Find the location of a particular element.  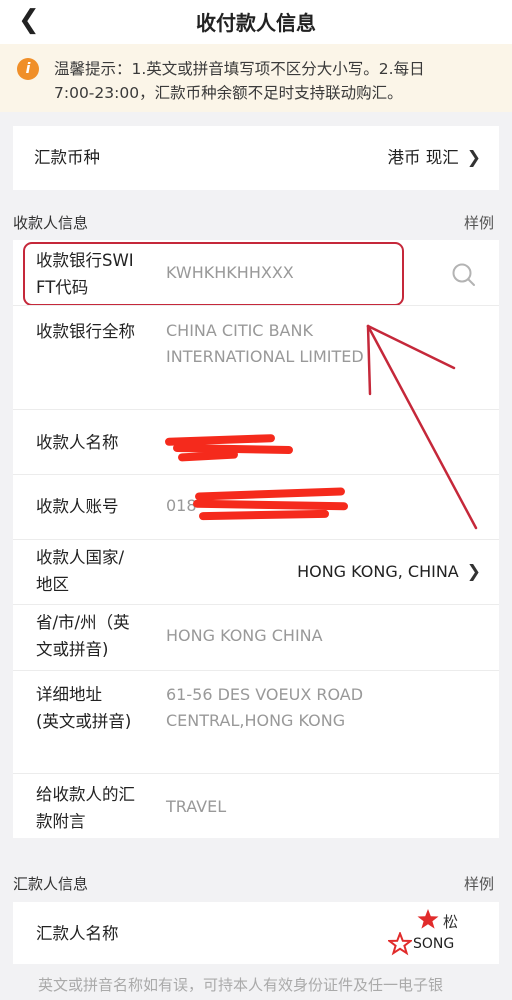

top-nav-bar: ❮ 收付款人信息 is located at coordinates (256, 22).